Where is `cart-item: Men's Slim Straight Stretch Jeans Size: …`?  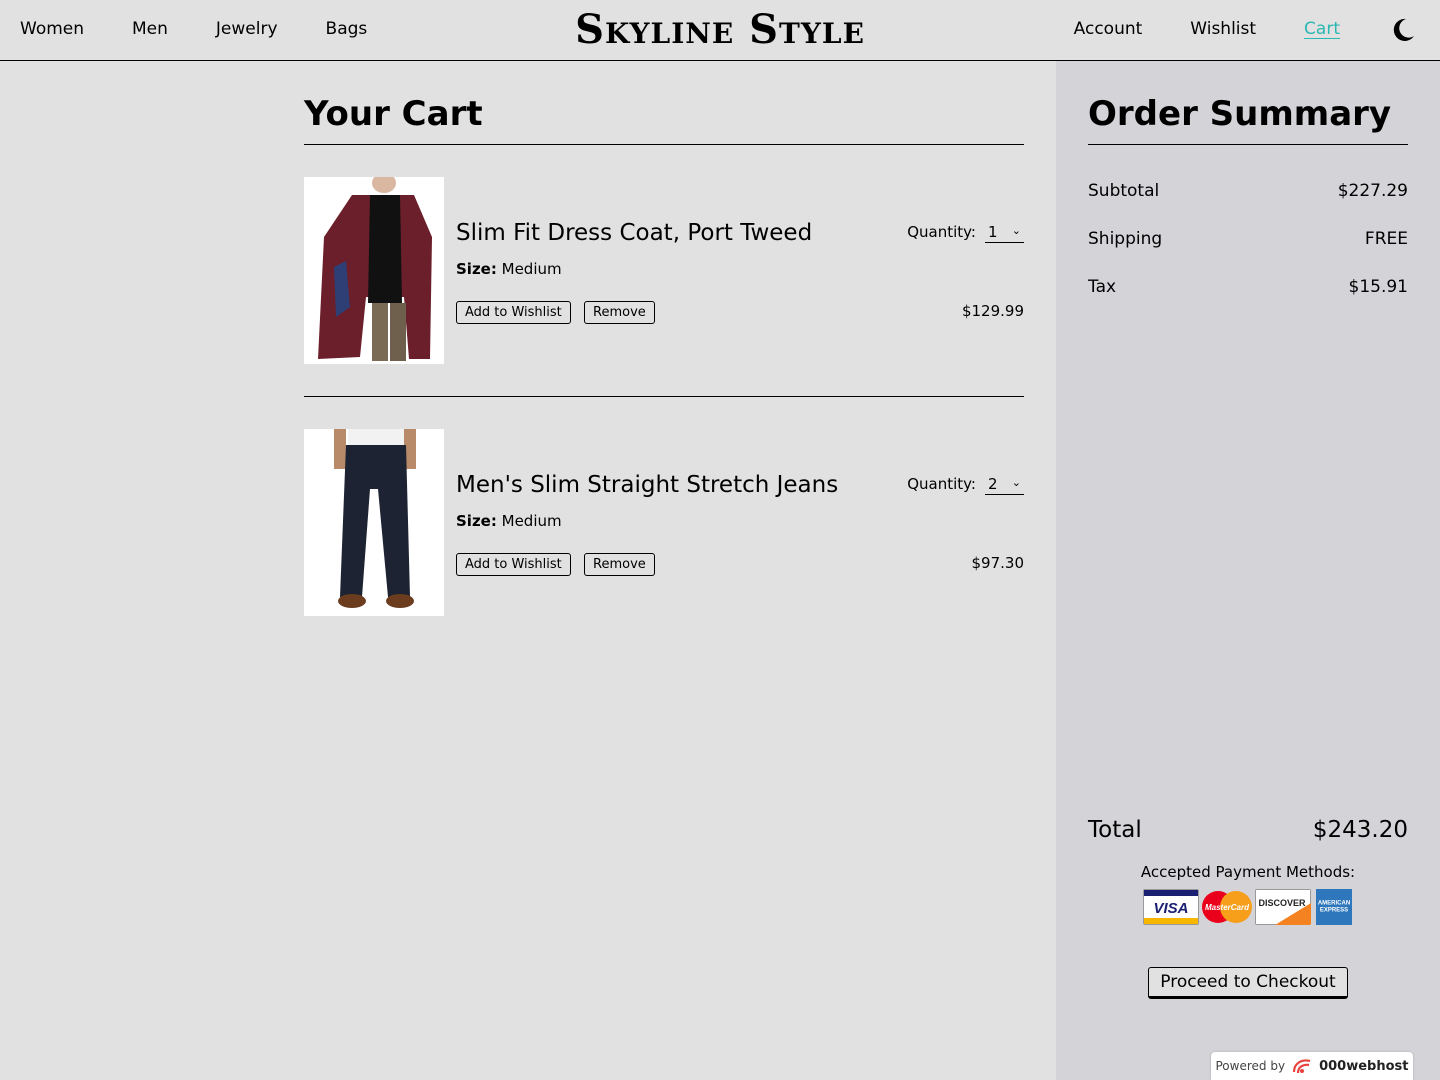
cart-item: Men's Slim Straight Stretch Jeans Size: … is located at coordinates (664, 523).